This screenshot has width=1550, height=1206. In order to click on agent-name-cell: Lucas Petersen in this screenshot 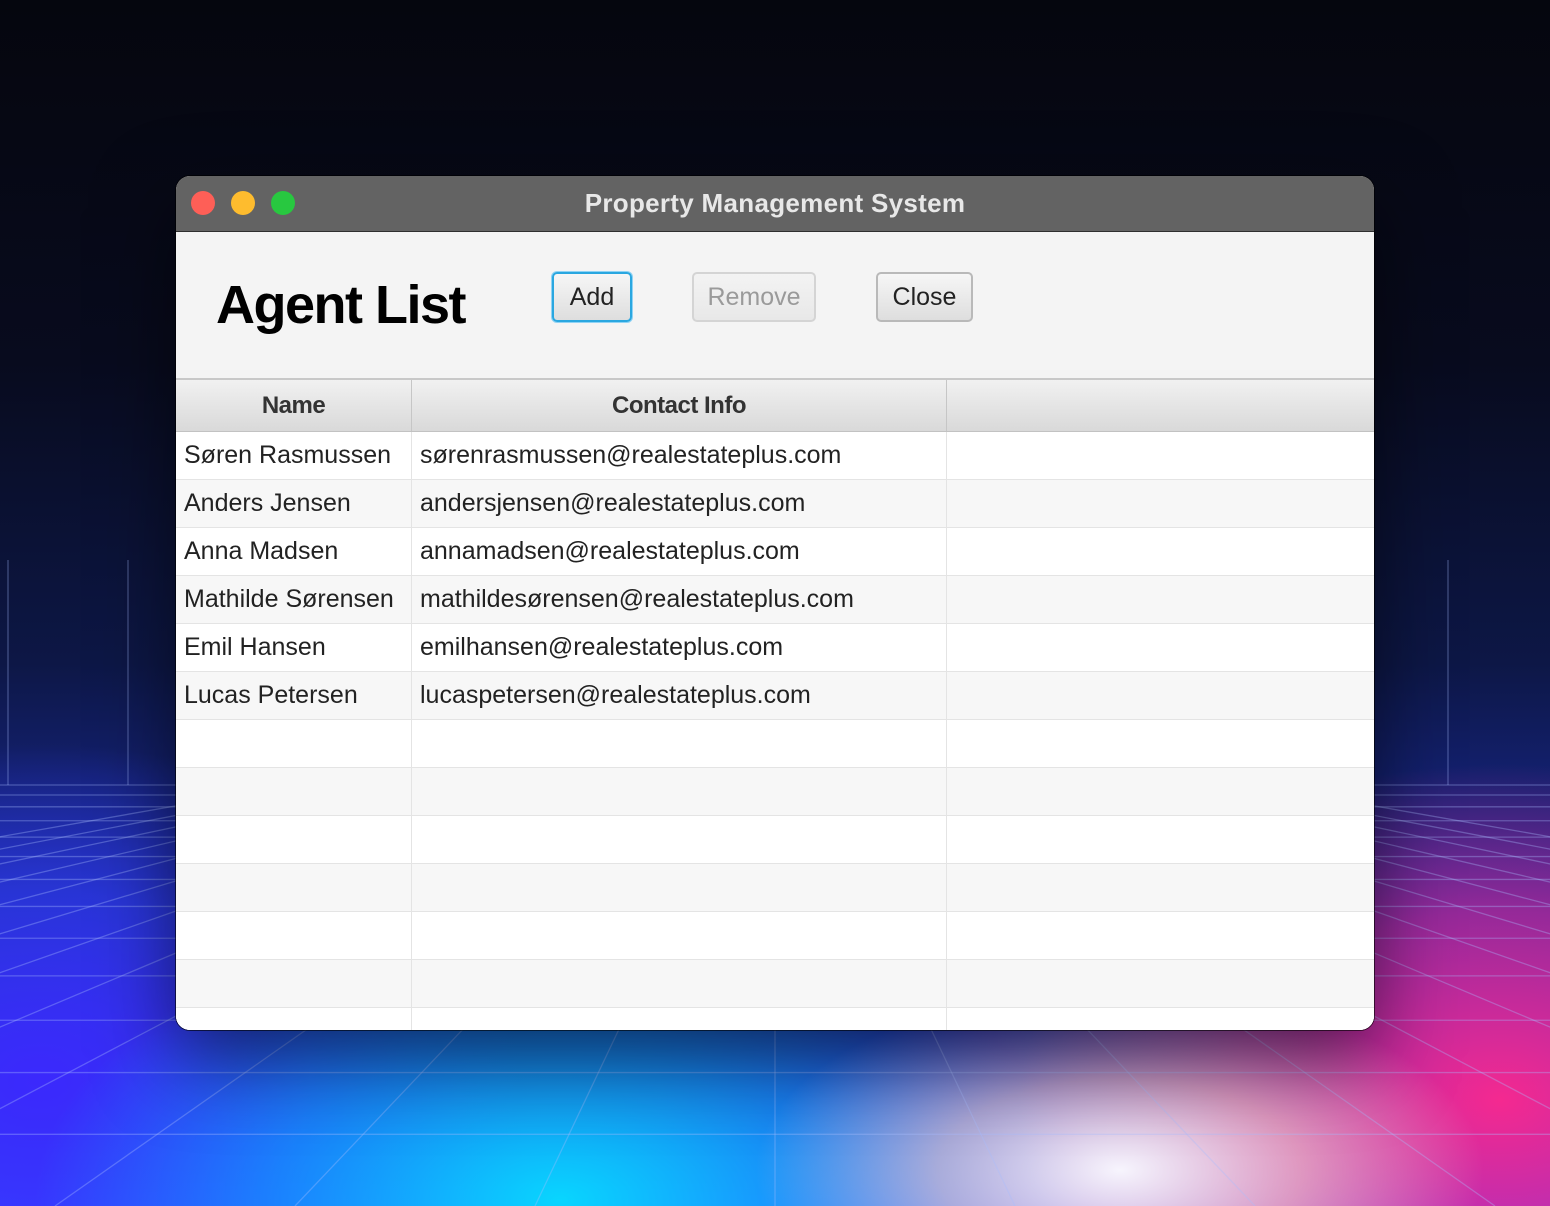, I will do `click(294, 695)`.